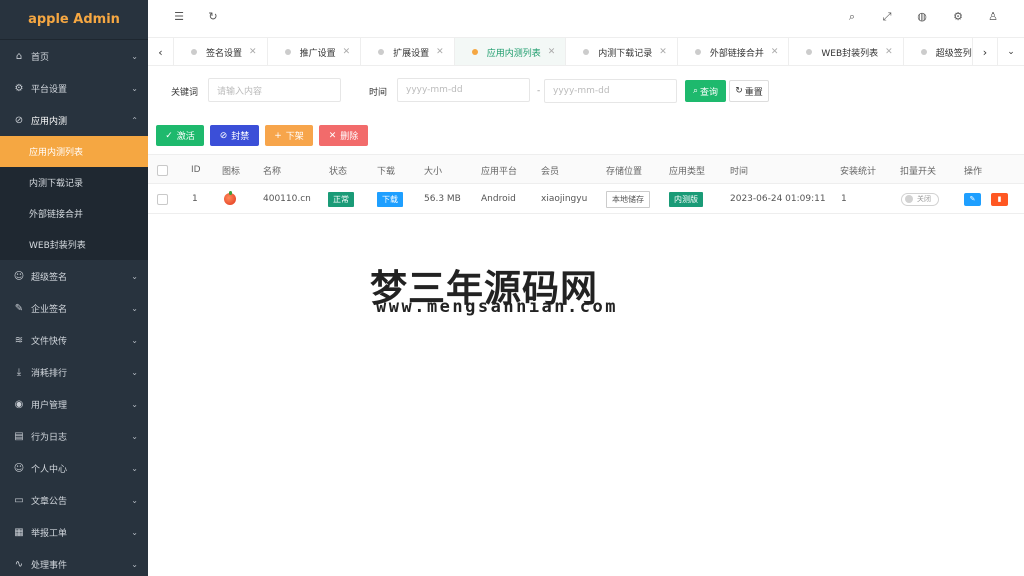 This screenshot has width=1024, height=576. I want to click on tab-promo-settings: 推广设置 ✕, so click(315, 51).